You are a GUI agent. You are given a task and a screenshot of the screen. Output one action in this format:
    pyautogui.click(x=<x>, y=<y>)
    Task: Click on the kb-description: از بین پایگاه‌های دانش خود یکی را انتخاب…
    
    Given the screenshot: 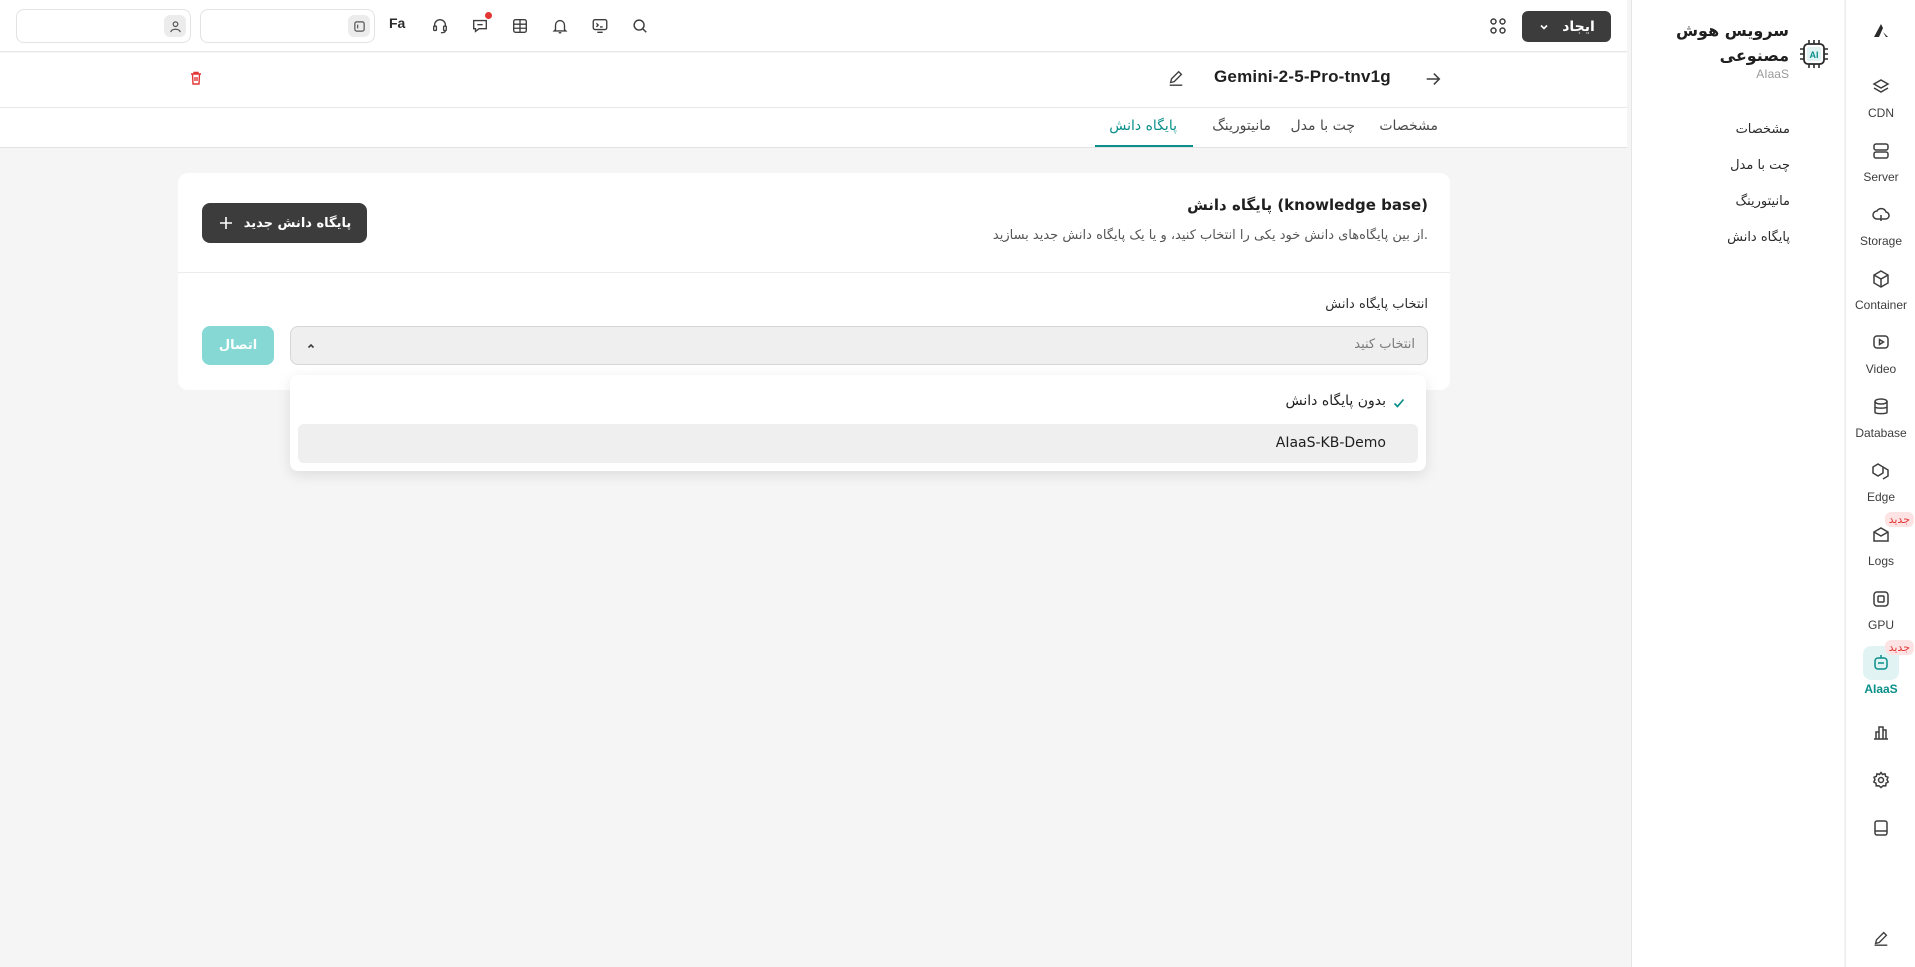 What is the action you would take?
    pyautogui.click(x=1210, y=235)
    